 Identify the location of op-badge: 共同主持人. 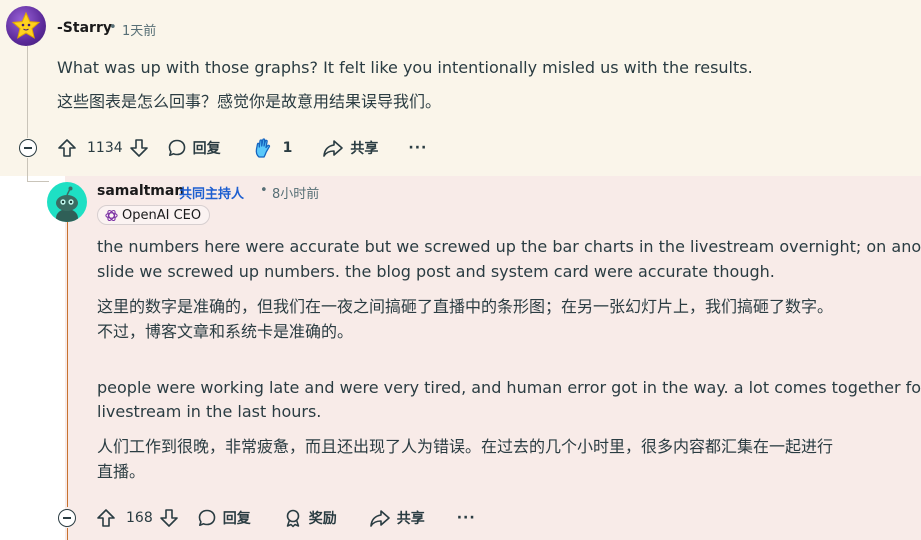
(212, 194).